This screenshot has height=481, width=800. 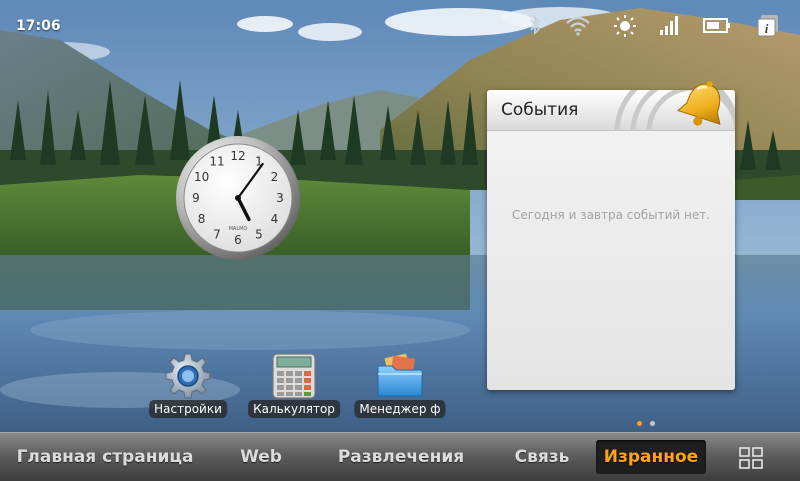 What do you see at coordinates (259, 234) in the screenshot?
I see `clock-number: 5` at bounding box center [259, 234].